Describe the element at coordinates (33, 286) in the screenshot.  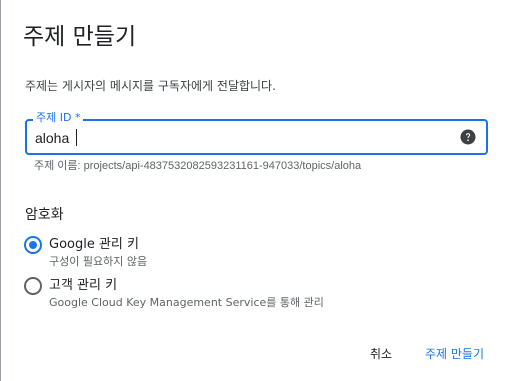
I see `radio-button-unchecked` at that location.